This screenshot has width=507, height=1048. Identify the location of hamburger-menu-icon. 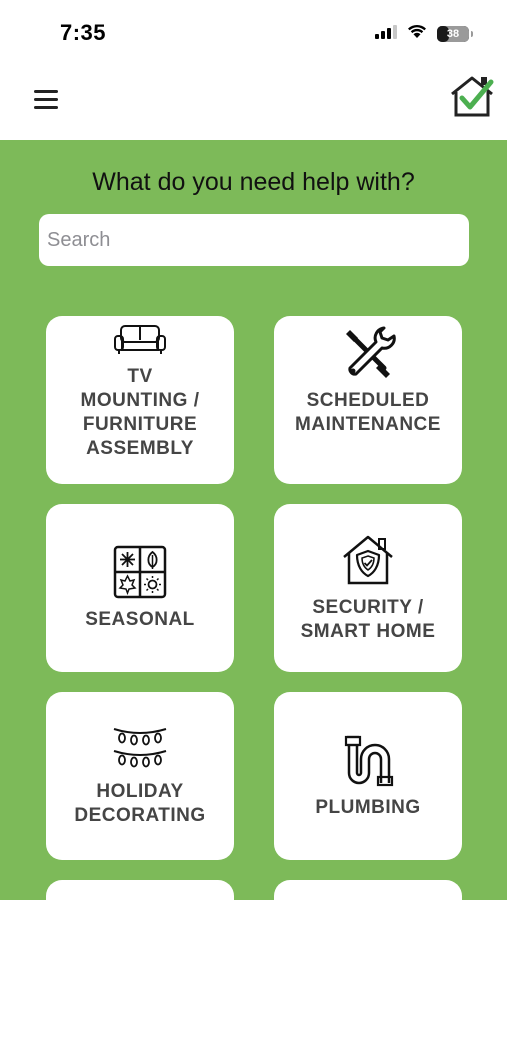
(46, 100).